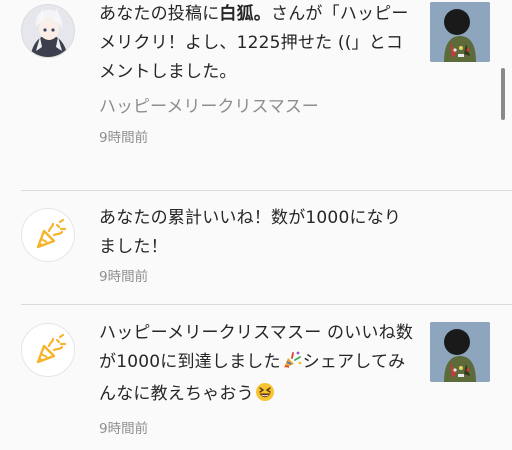 This screenshot has height=450, width=512. Describe the element at coordinates (245, 14) in the screenshot. I see `commenter-username: 白狐。` at that location.